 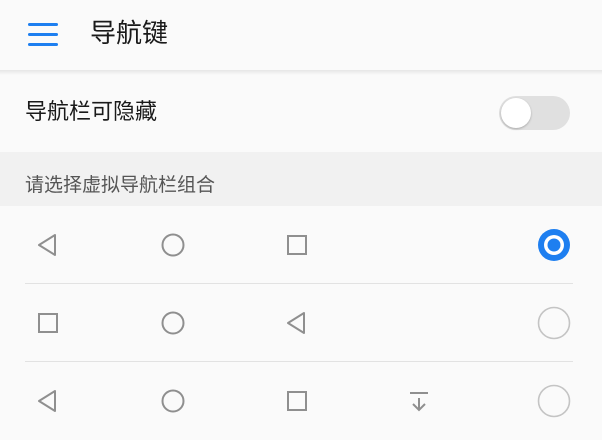 What do you see at coordinates (554, 245) in the screenshot?
I see `radio-selected-icon` at bounding box center [554, 245].